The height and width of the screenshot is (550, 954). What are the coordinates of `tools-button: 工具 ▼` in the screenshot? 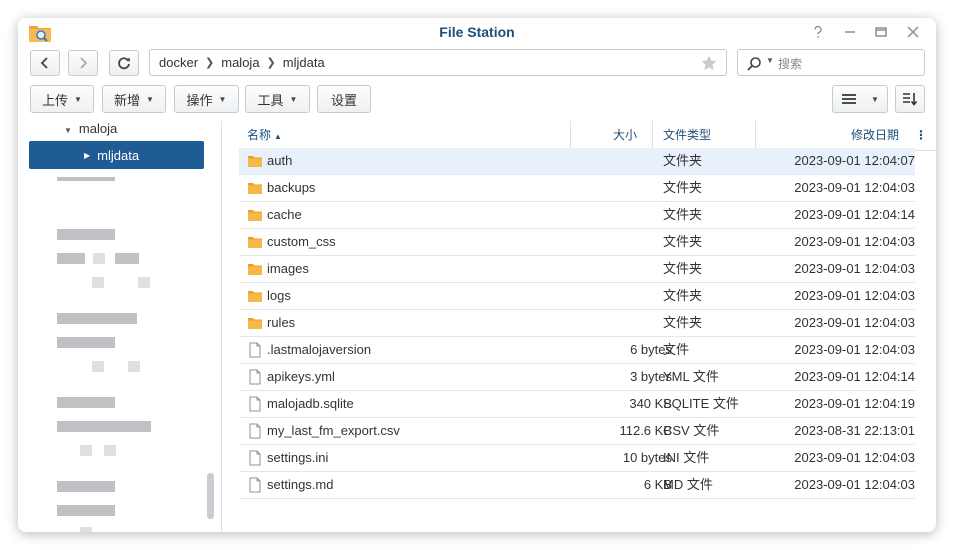 It's located at (277, 99).